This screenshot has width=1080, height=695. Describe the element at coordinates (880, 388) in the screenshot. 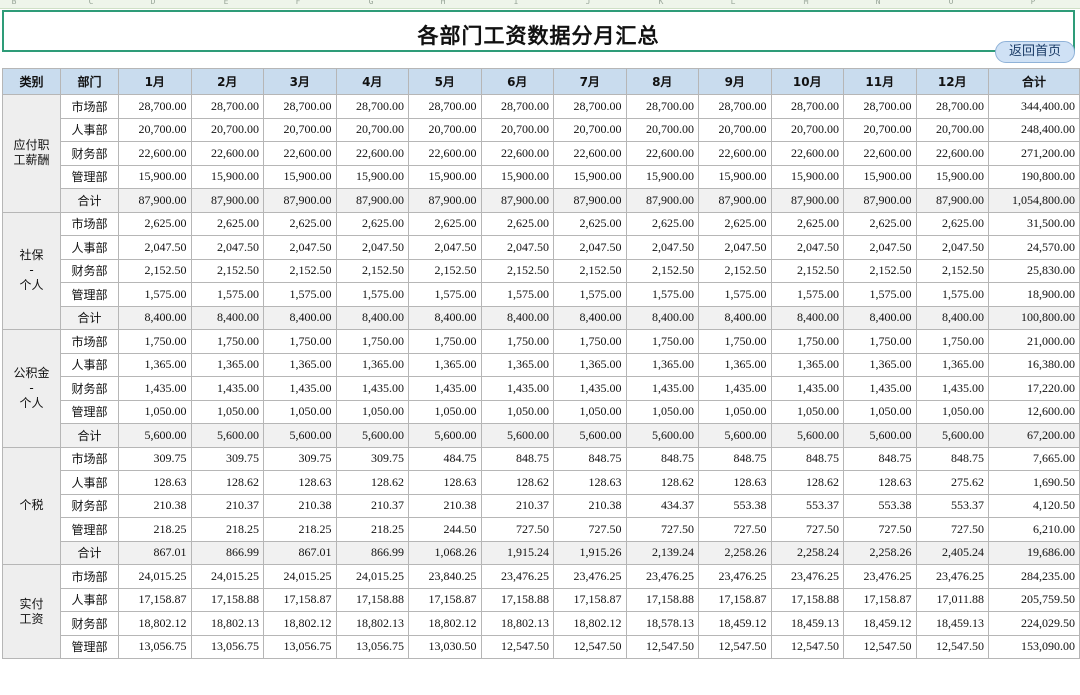

I see `month-value-cell: 1,435.00` at that location.